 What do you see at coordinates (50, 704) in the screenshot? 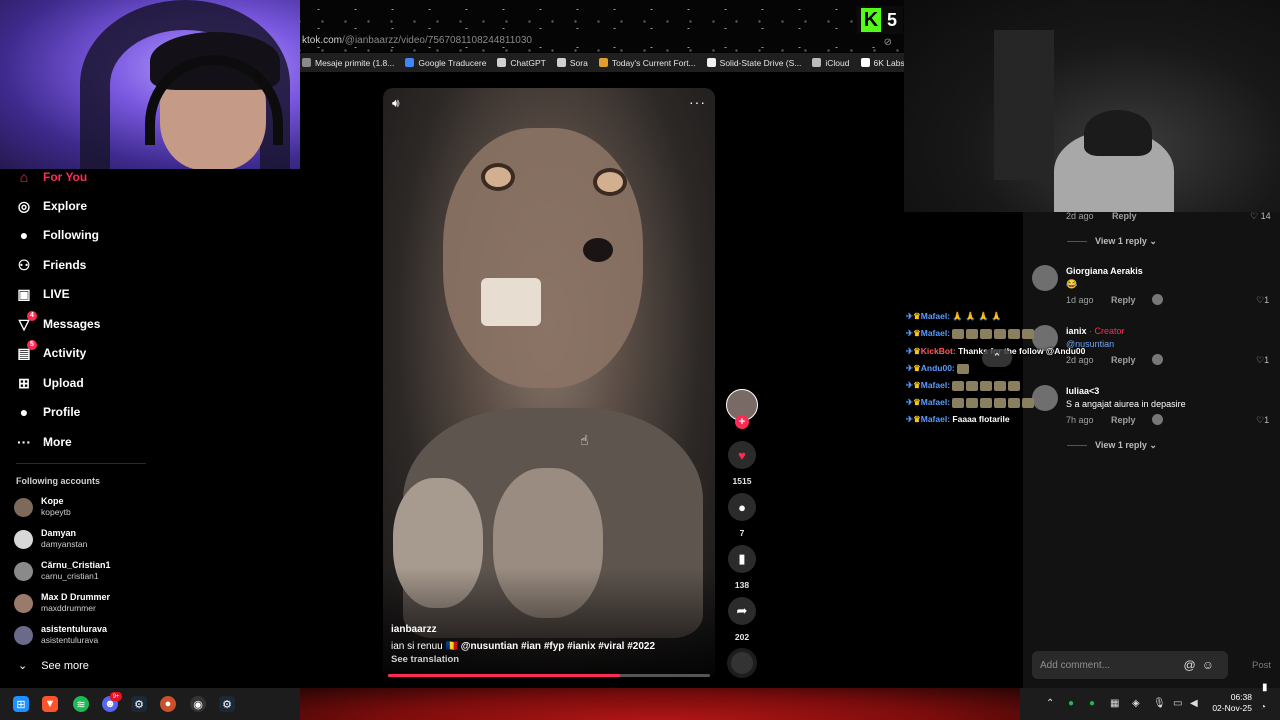
I see `brave-browser-icon: ▼` at bounding box center [50, 704].